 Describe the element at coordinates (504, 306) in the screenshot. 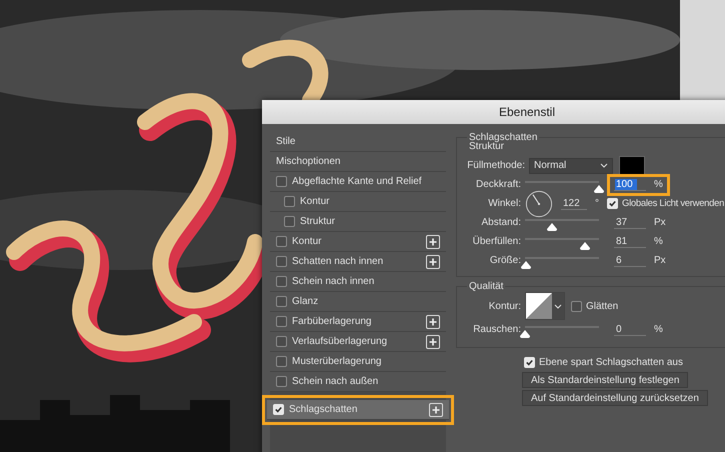

I see `field-label: Kontur:` at that location.